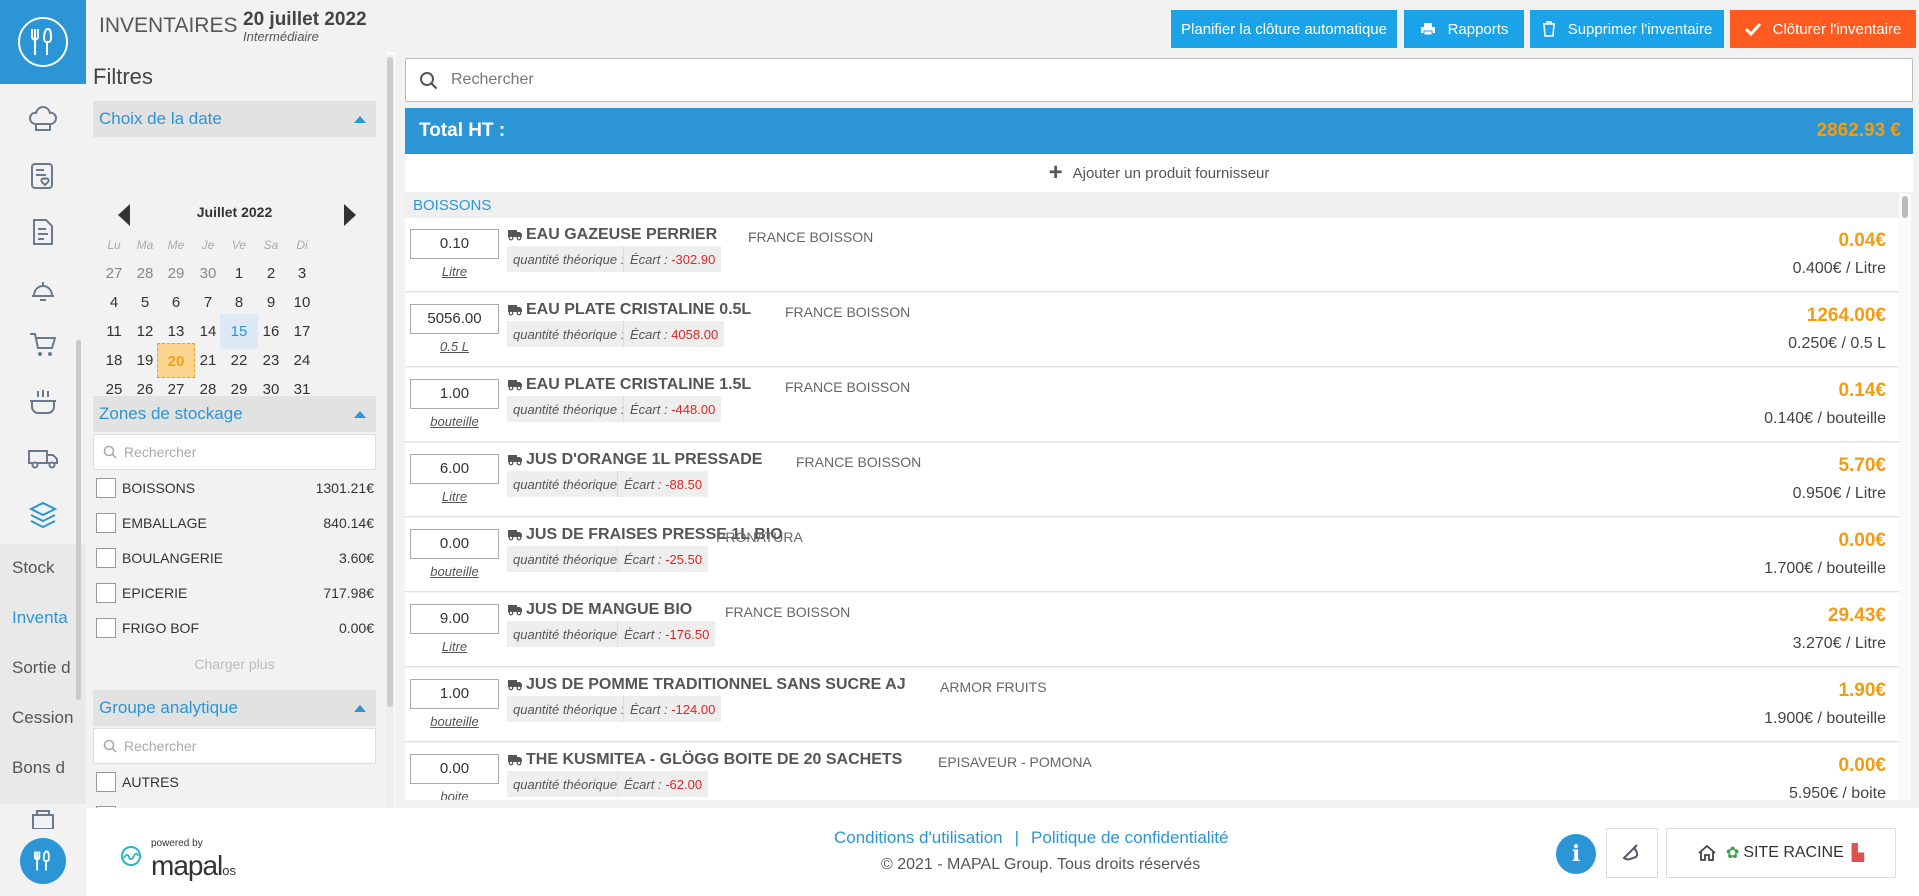 The width and height of the screenshot is (1919, 896). Describe the element at coordinates (663, 484) in the screenshot. I see `variance: Écart : -88.50` at that location.